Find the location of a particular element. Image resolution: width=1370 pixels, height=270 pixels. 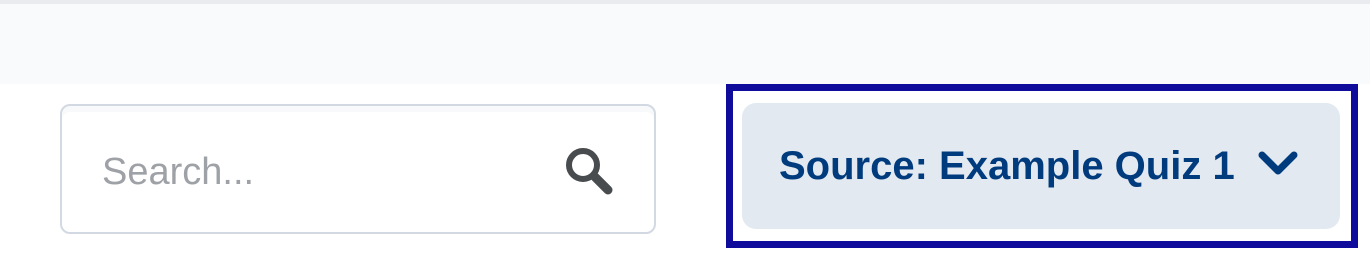

search-input is located at coordinates (312, 172).